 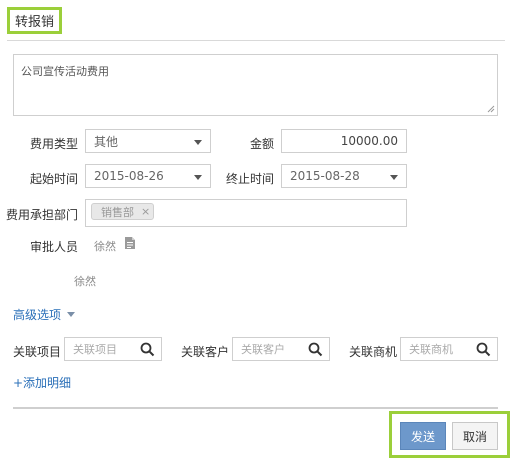 I want to click on footer-divider, so click(x=255, y=408).